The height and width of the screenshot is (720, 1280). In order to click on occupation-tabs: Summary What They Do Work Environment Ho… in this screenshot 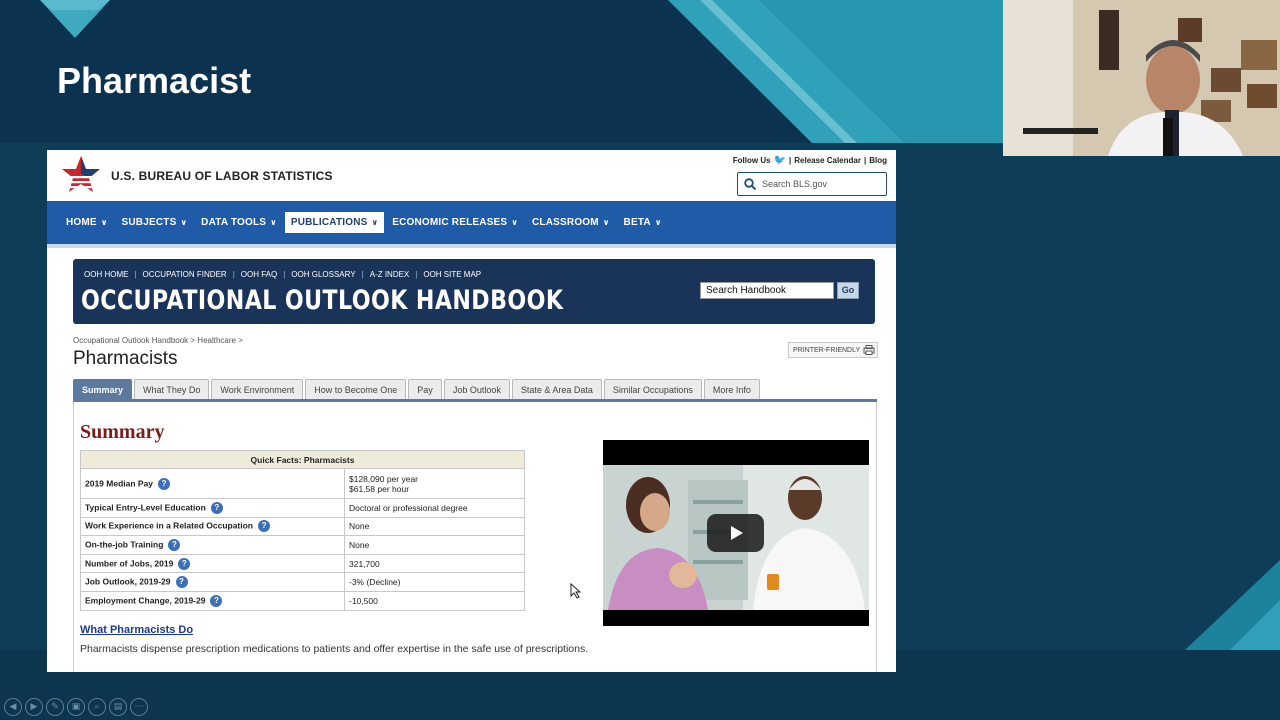, I will do `click(416, 389)`.